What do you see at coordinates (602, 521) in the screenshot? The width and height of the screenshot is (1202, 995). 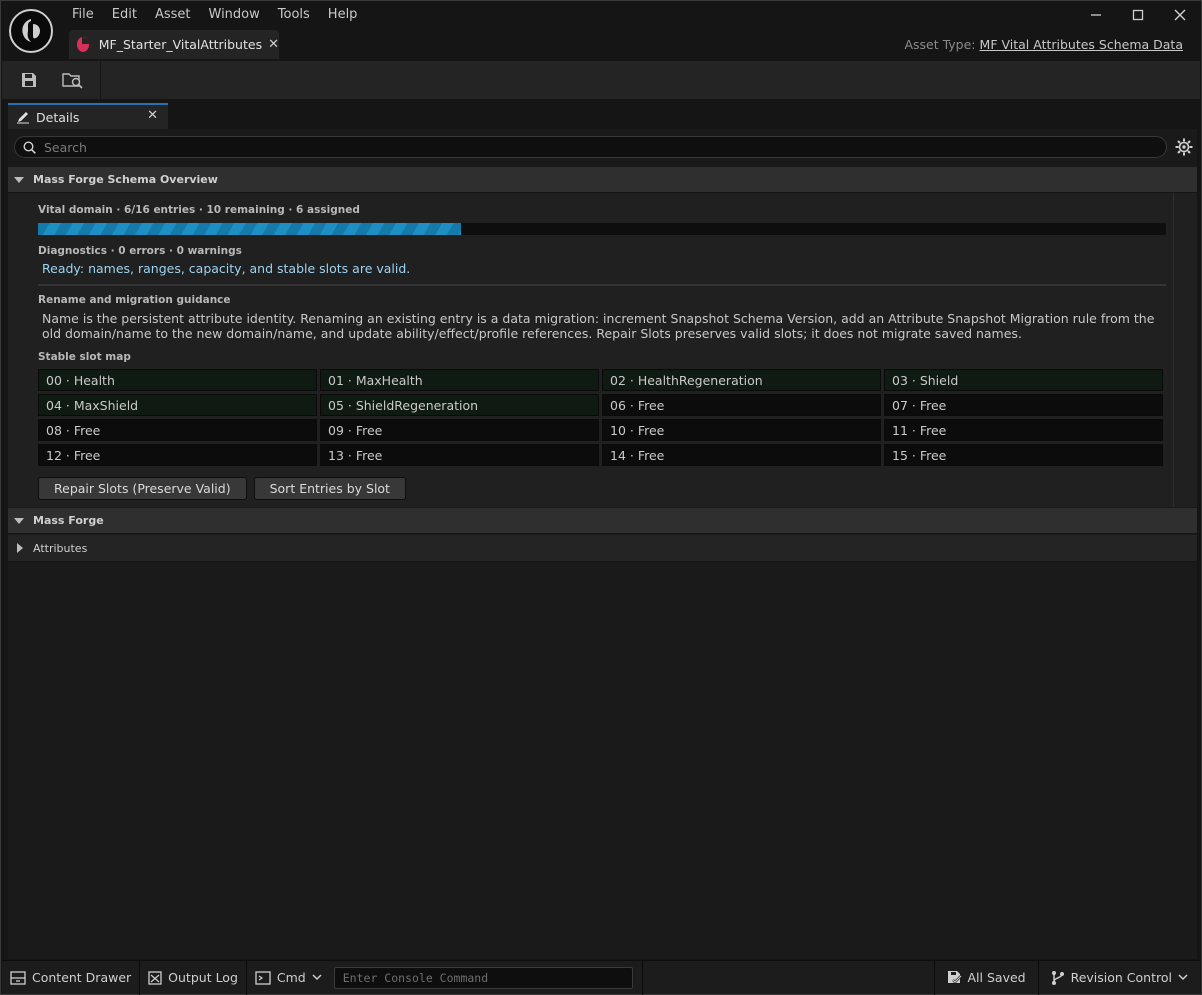 I see `category-mass-forge: Mass Forge` at bounding box center [602, 521].